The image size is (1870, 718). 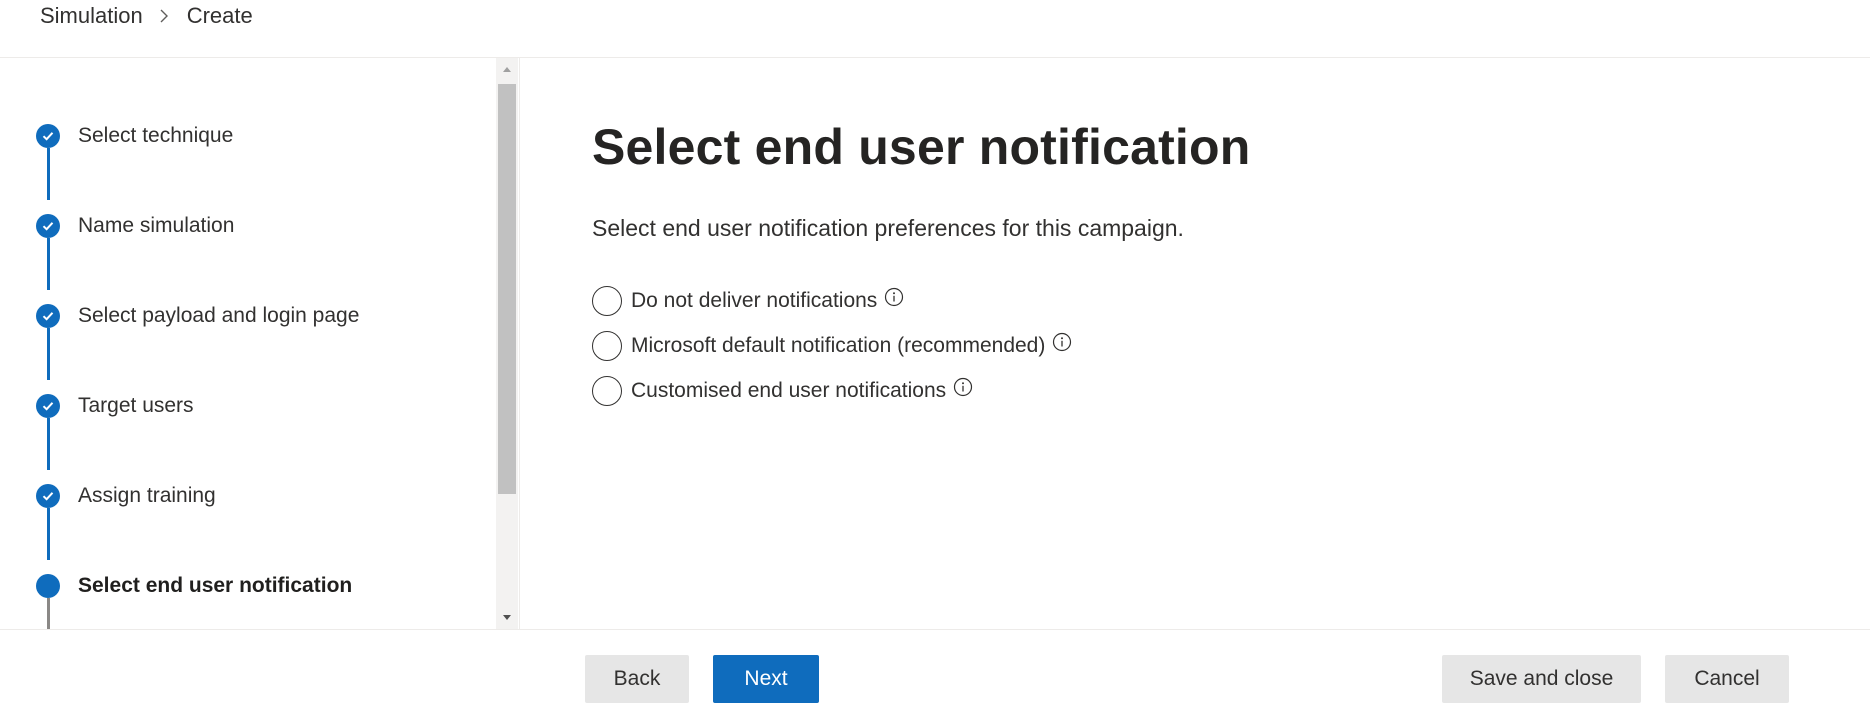 What do you see at coordinates (219, 15) in the screenshot?
I see `breadcrumb-item-create: Create` at bounding box center [219, 15].